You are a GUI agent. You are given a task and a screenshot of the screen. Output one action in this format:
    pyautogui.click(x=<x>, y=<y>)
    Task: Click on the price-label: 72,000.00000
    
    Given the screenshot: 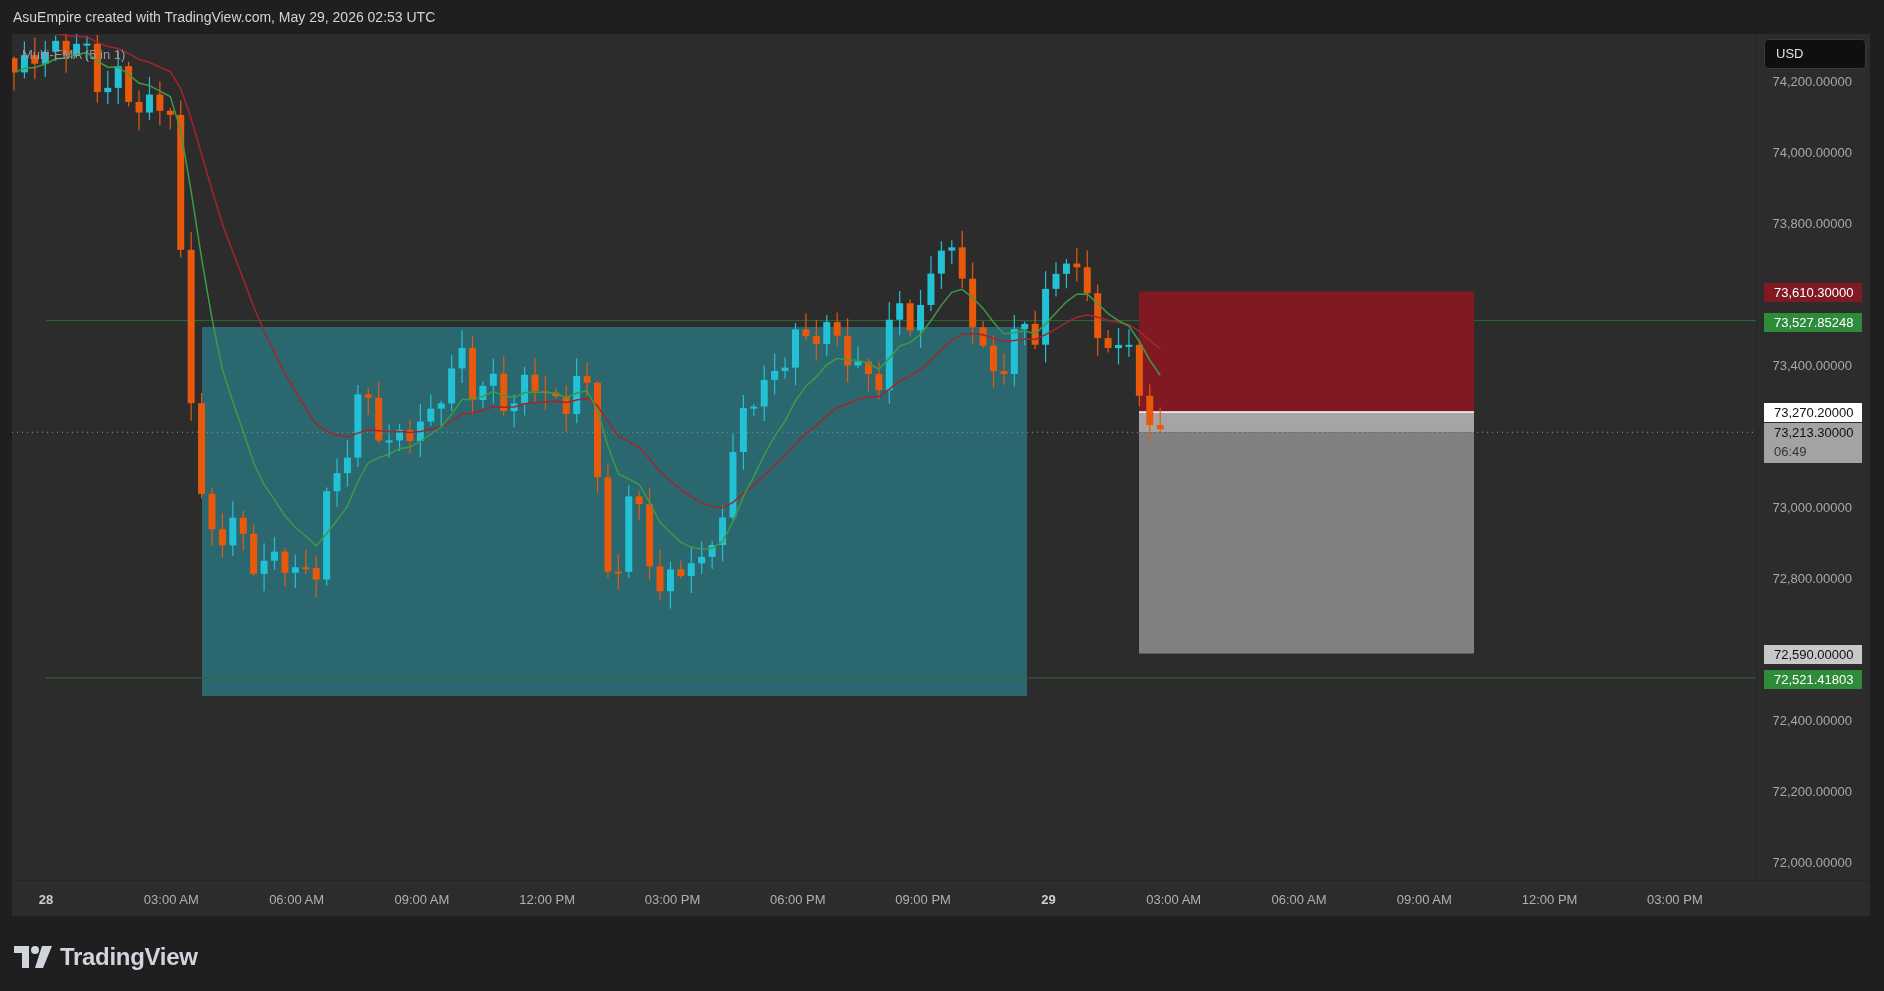 What is the action you would take?
    pyautogui.click(x=1812, y=863)
    